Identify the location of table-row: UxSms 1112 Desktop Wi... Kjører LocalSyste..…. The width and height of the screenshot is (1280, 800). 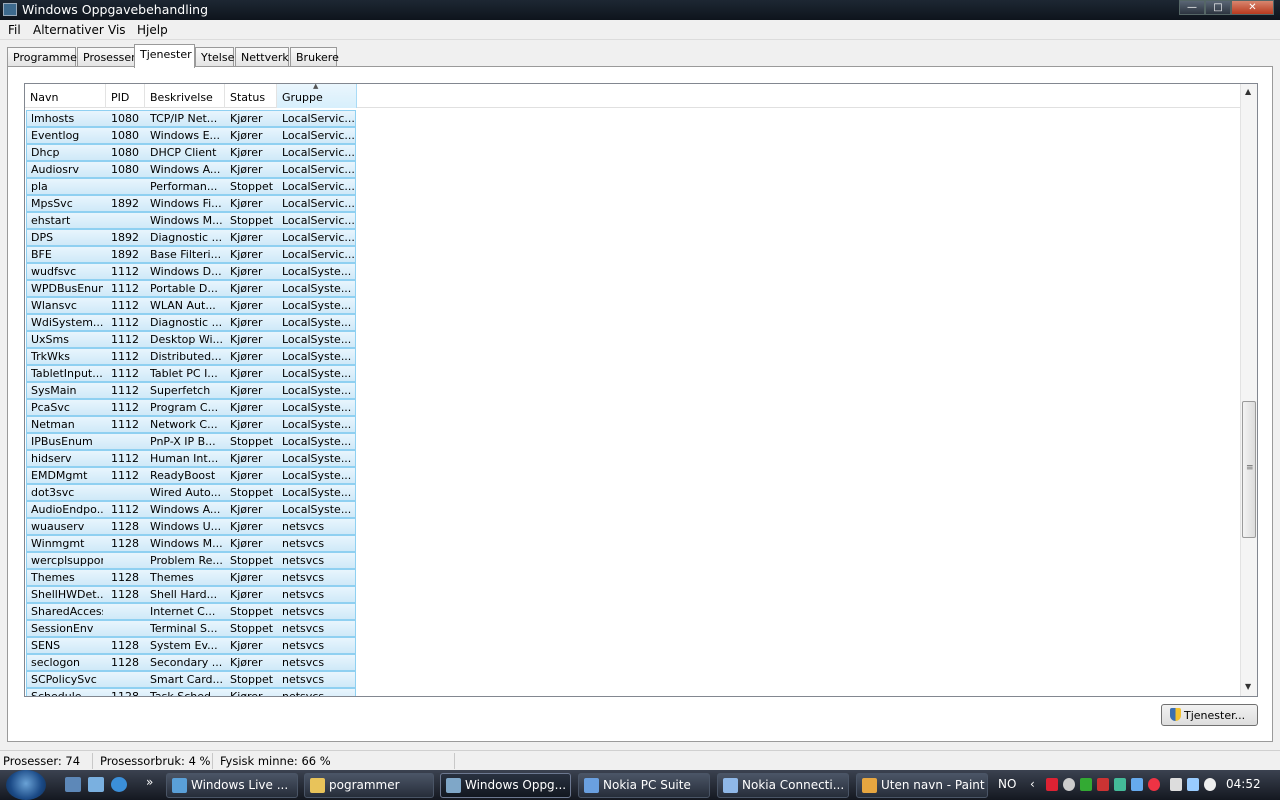
(191, 339).